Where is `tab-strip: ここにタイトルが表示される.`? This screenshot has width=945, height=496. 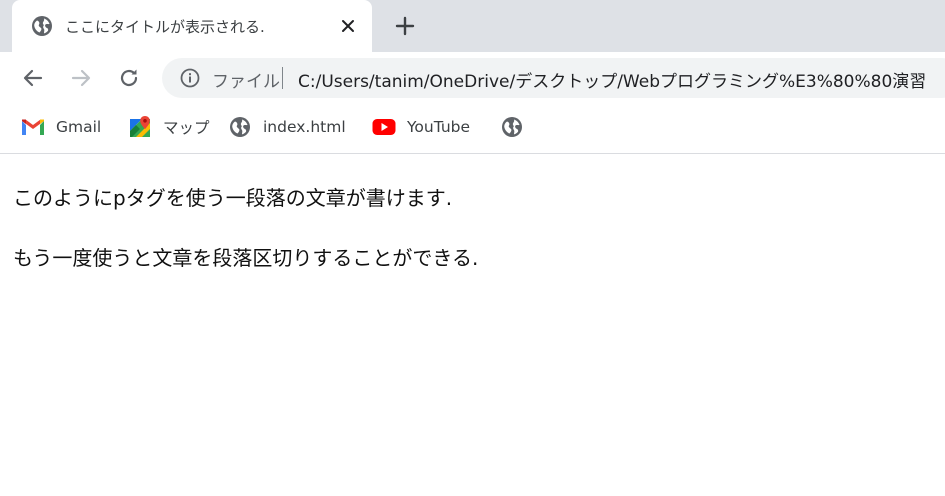
tab-strip: ここにタイトルが表示される. is located at coordinates (472, 26).